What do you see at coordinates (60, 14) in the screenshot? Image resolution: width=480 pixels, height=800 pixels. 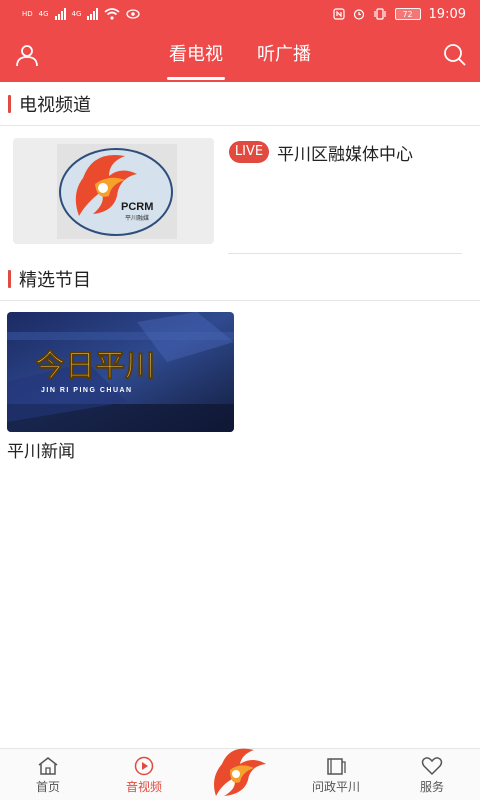 I see `signal-icon` at bounding box center [60, 14].